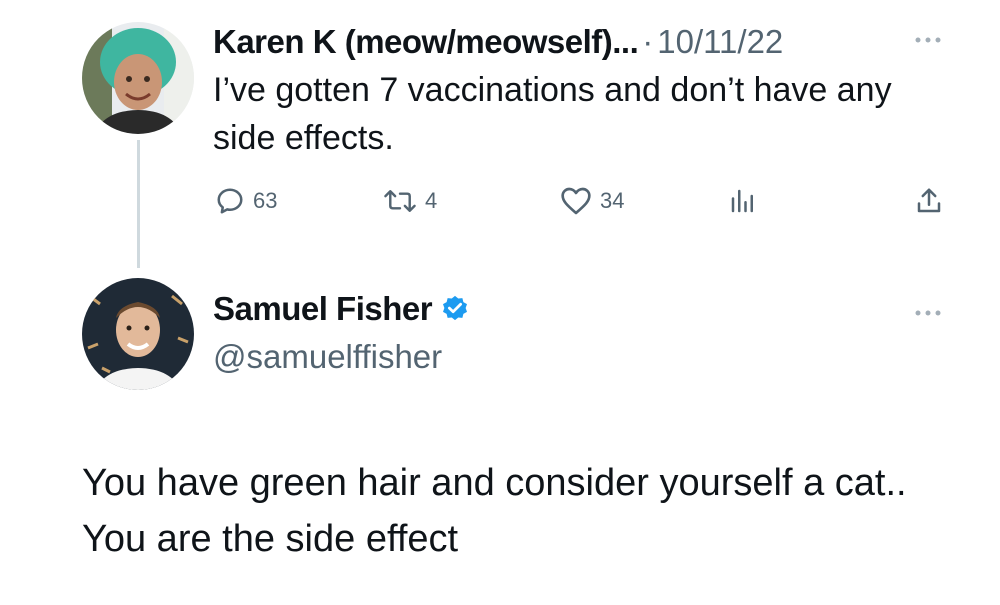  Describe the element at coordinates (720, 42) in the screenshot. I see `tweet1-date: 10/11/22` at that location.